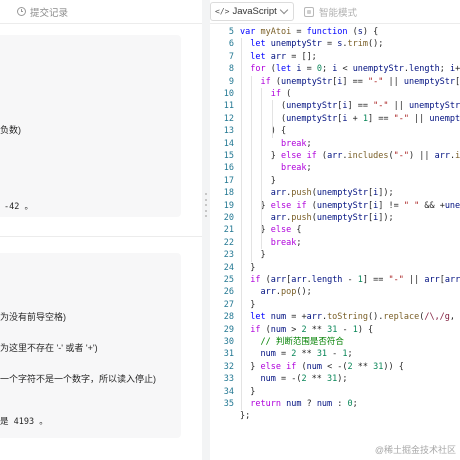 This screenshot has height=460, width=460. What do you see at coordinates (228, 230) in the screenshot?
I see `line-number: 21` at bounding box center [228, 230].